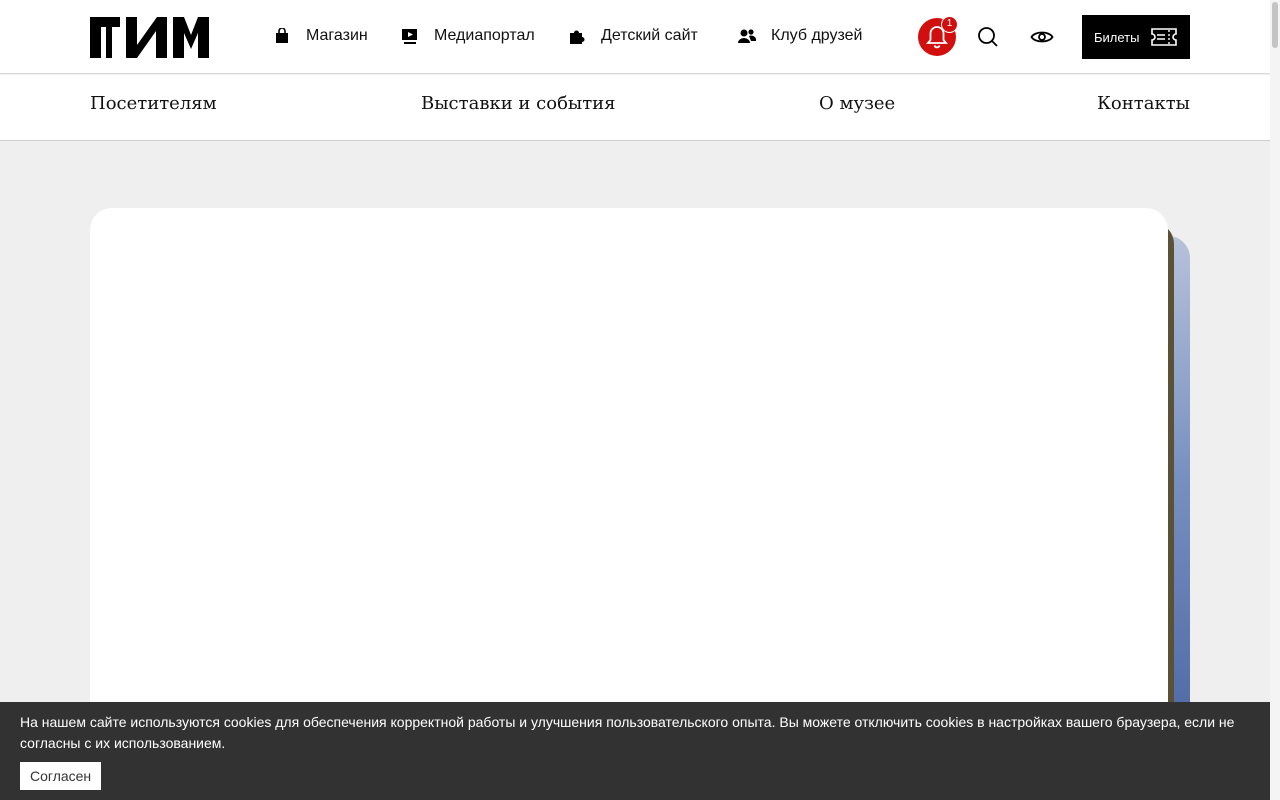  What do you see at coordinates (61, 776) in the screenshot?
I see `cookie-accept-button: Согласен` at bounding box center [61, 776].